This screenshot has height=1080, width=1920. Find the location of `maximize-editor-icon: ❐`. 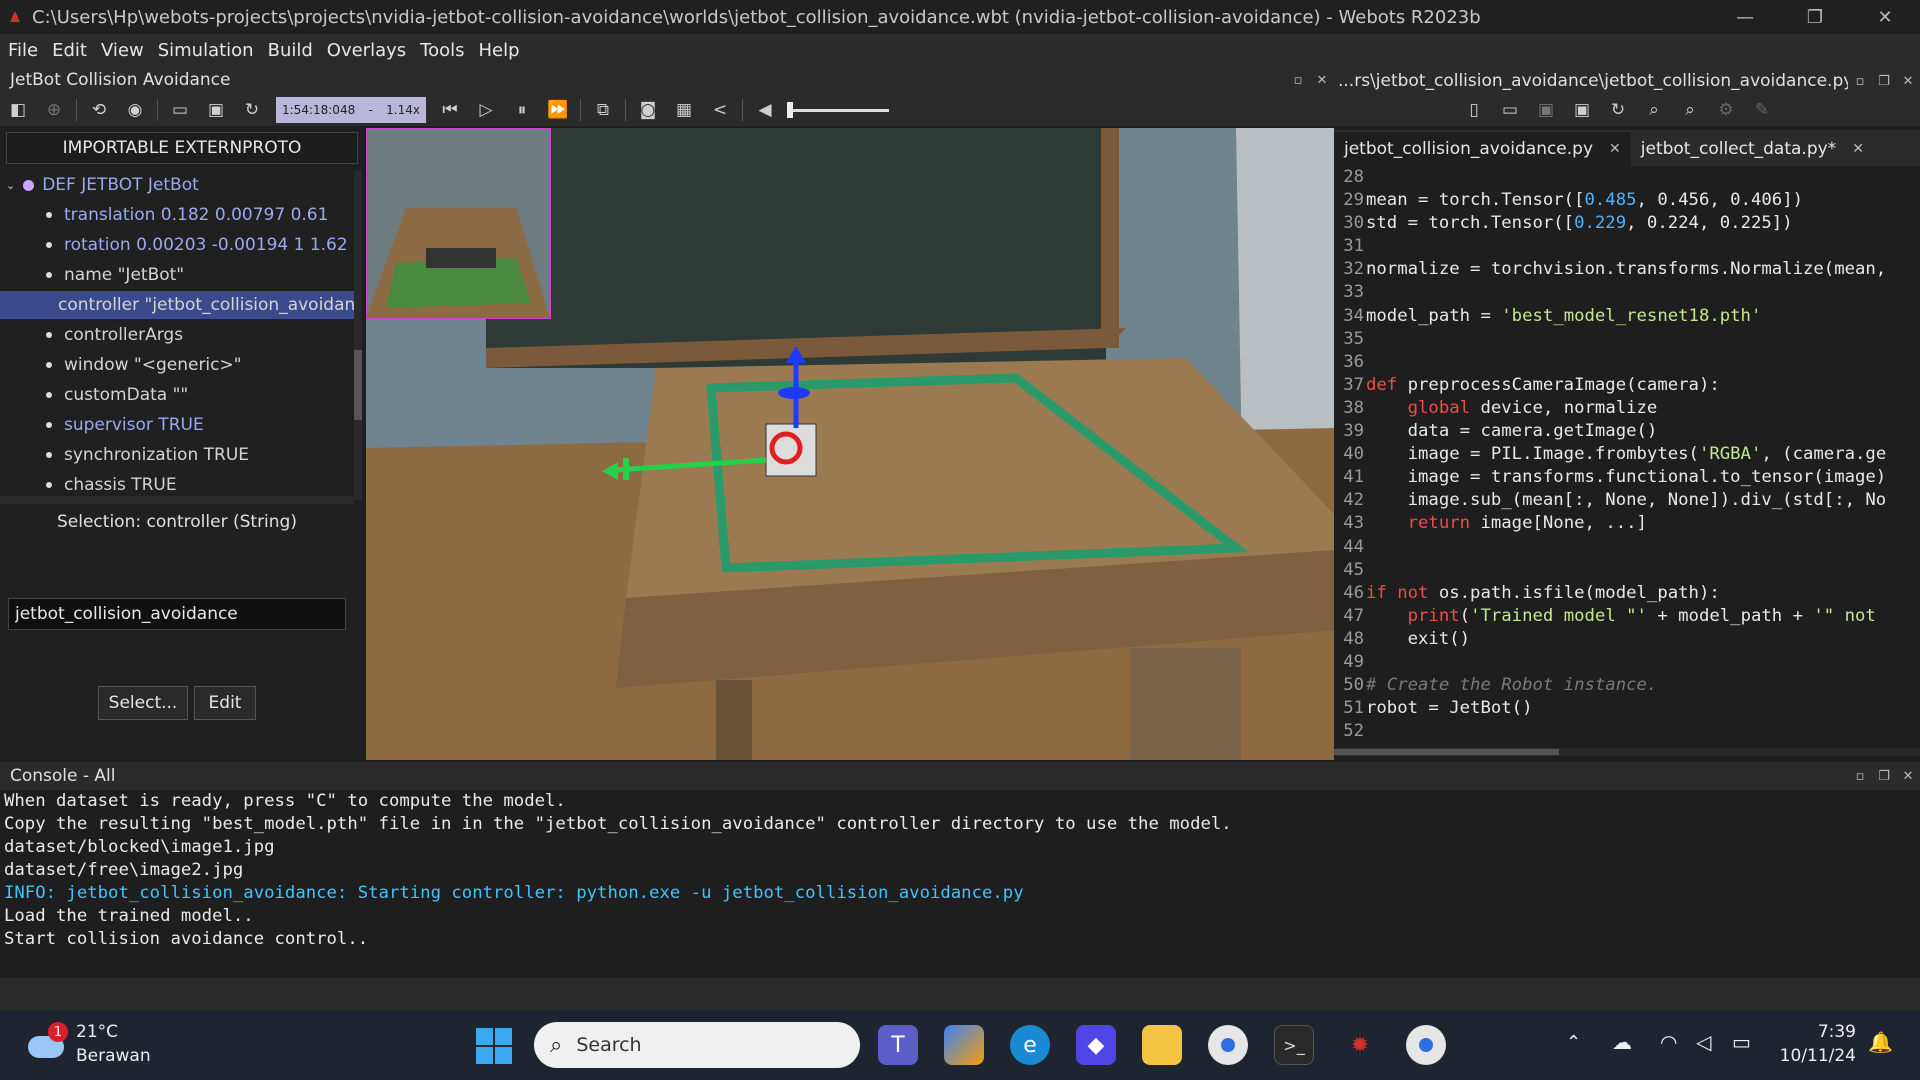

maximize-editor-icon: ❐ is located at coordinates (1884, 81).